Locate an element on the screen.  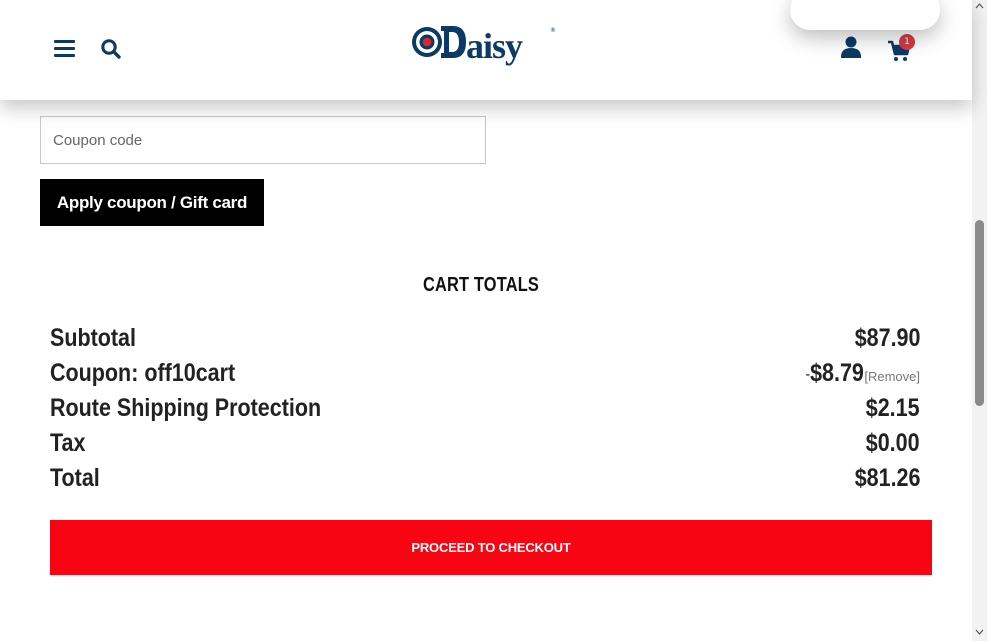
overlay-popup-shadow is located at coordinates (865, 15).